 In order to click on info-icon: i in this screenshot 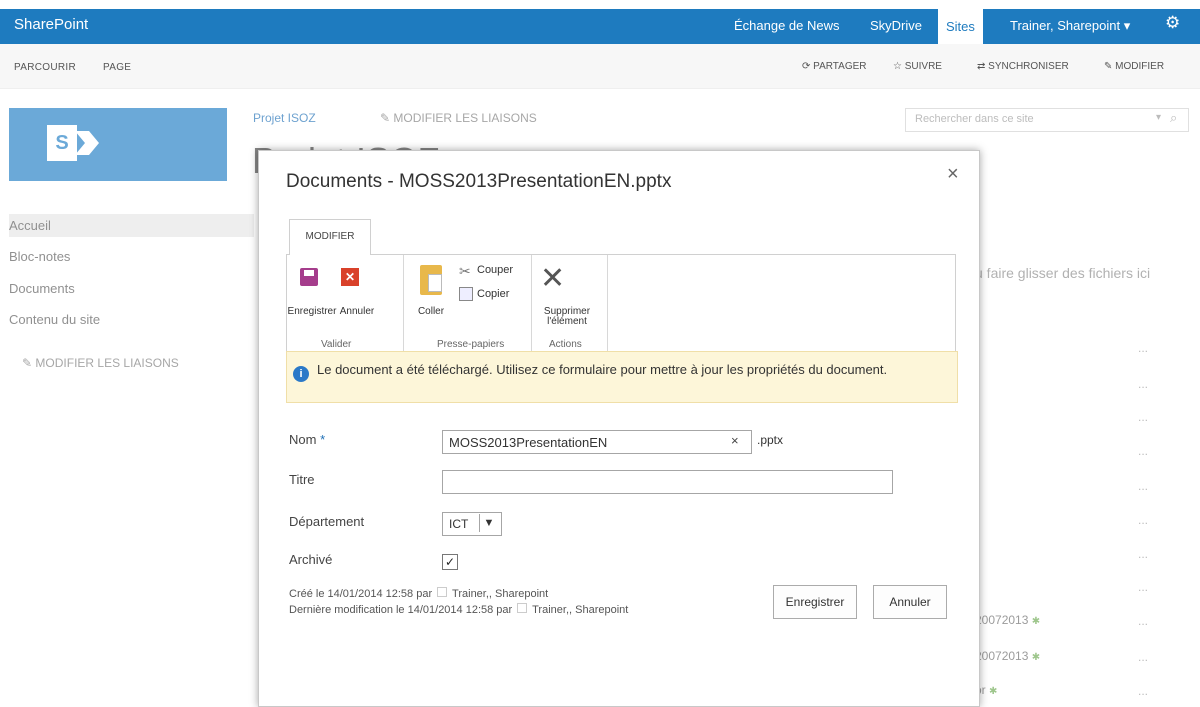, I will do `click(301, 374)`.